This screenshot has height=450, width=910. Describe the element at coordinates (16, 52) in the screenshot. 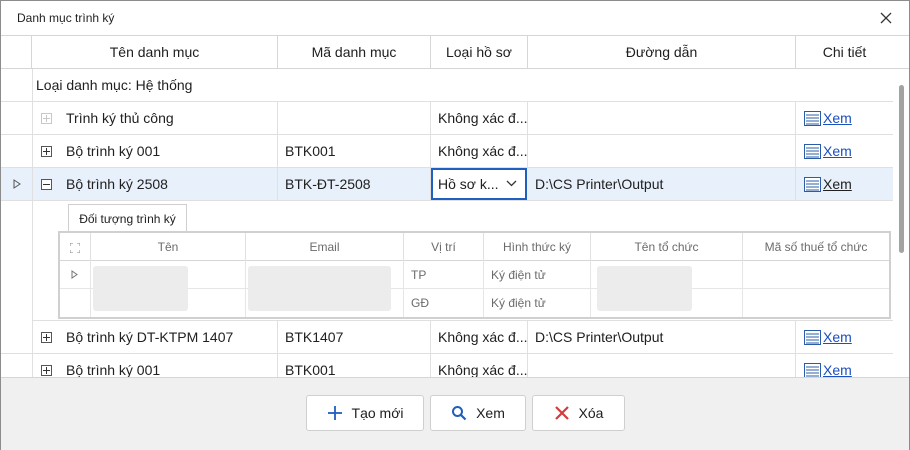

I see `header-indicator-cell` at that location.